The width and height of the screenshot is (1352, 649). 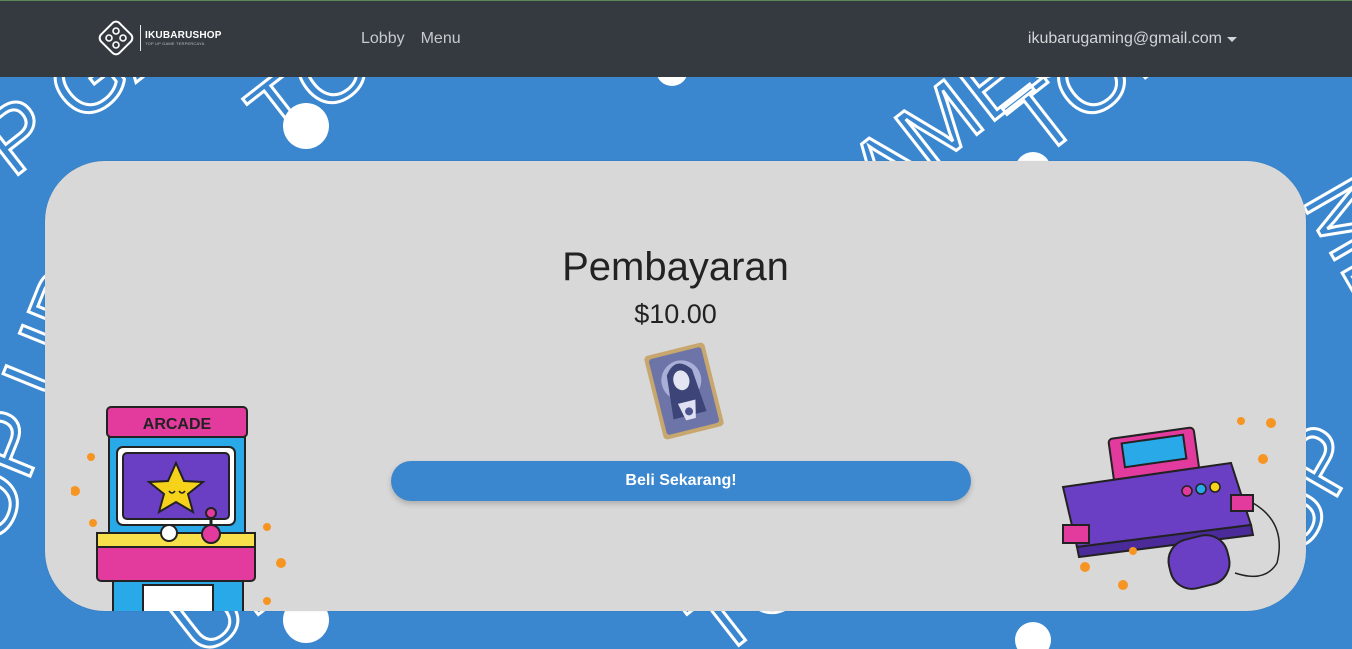 What do you see at coordinates (1232, 39) in the screenshot?
I see `caret-down-icon` at bounding box center [1232, 39].